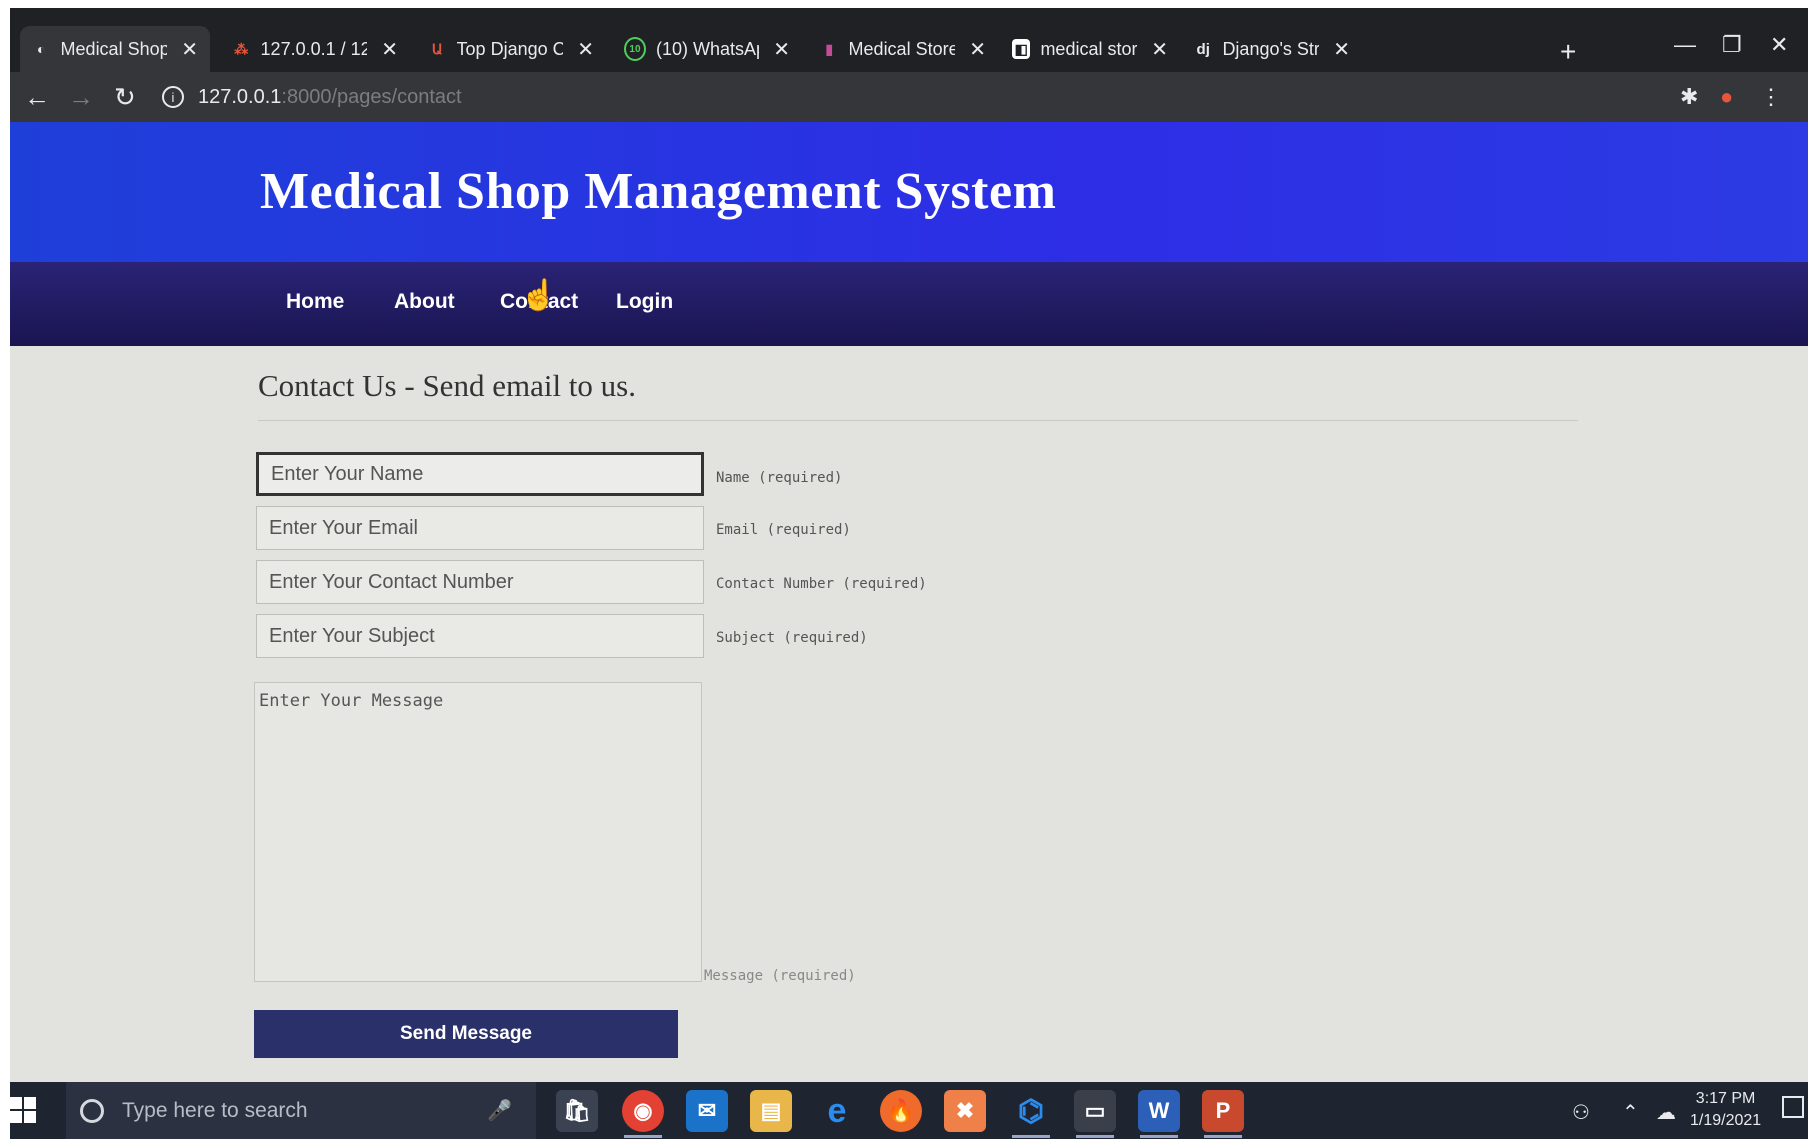 Image resolution: width=1818 pixels, height=1139 pixels. Describe the element at coordinates (1725, 1110) in the screenshot. I see `clock: 3:17 PM 1/19/2021` at that location.